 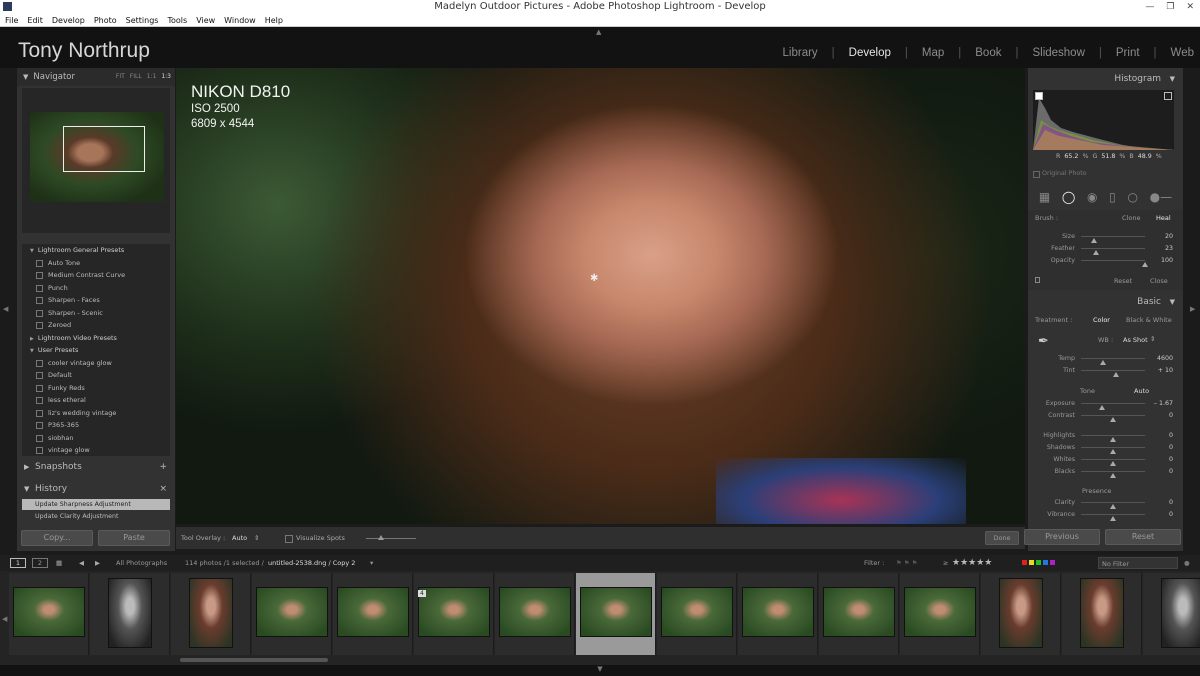 What do you see at coordinates (163, 489) in the screenshot?
I see `clear-history-button: ×` at bounding box center [163, 489].